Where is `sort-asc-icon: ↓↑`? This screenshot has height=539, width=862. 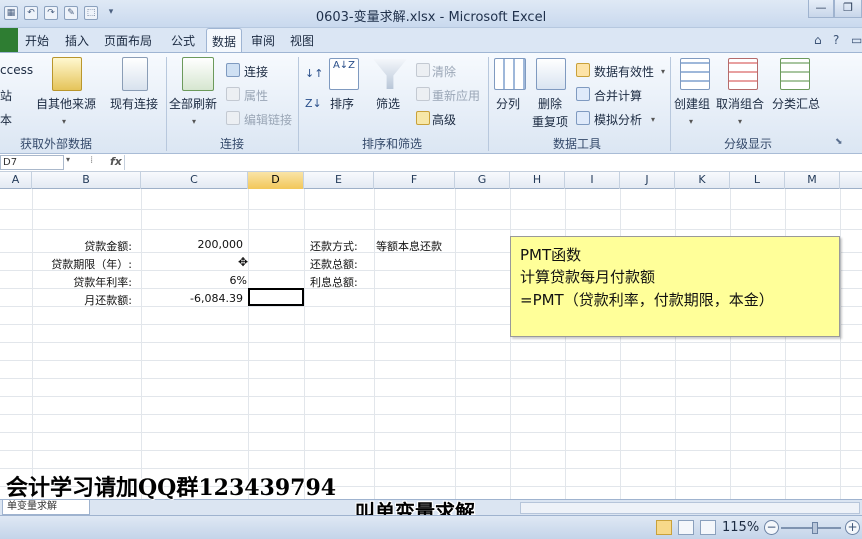 sort-asc-icon: ↓↑ is located at coordinates (314, 73).